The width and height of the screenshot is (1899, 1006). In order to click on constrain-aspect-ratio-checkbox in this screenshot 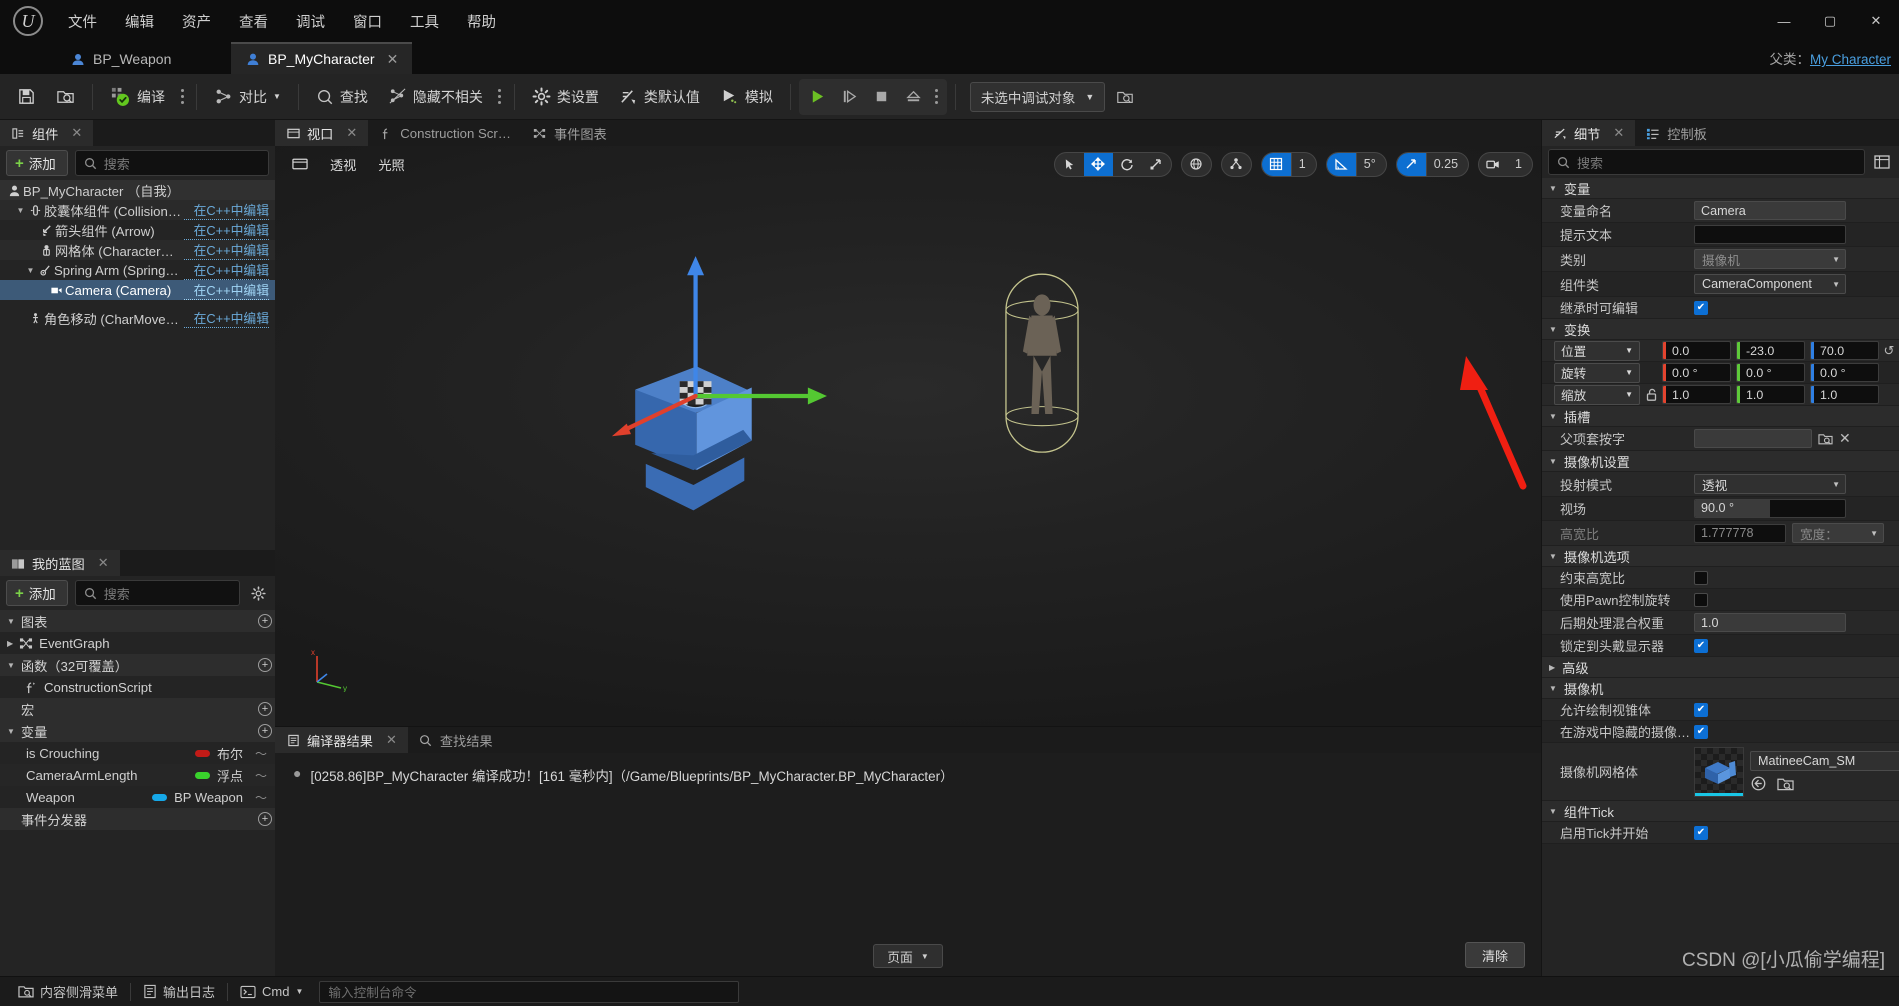, I will do `click(1701, 577)`.